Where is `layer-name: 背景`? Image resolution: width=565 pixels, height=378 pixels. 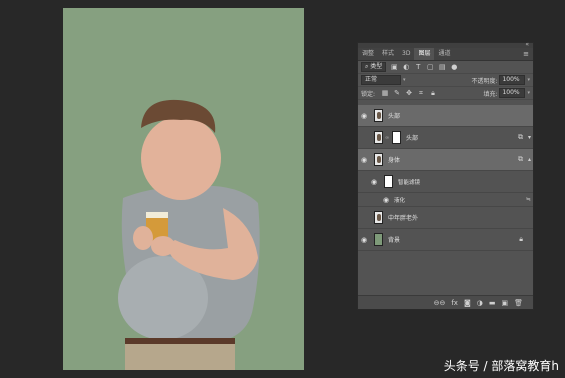 layer-name: 背景 is located at coordinates (394, 240).